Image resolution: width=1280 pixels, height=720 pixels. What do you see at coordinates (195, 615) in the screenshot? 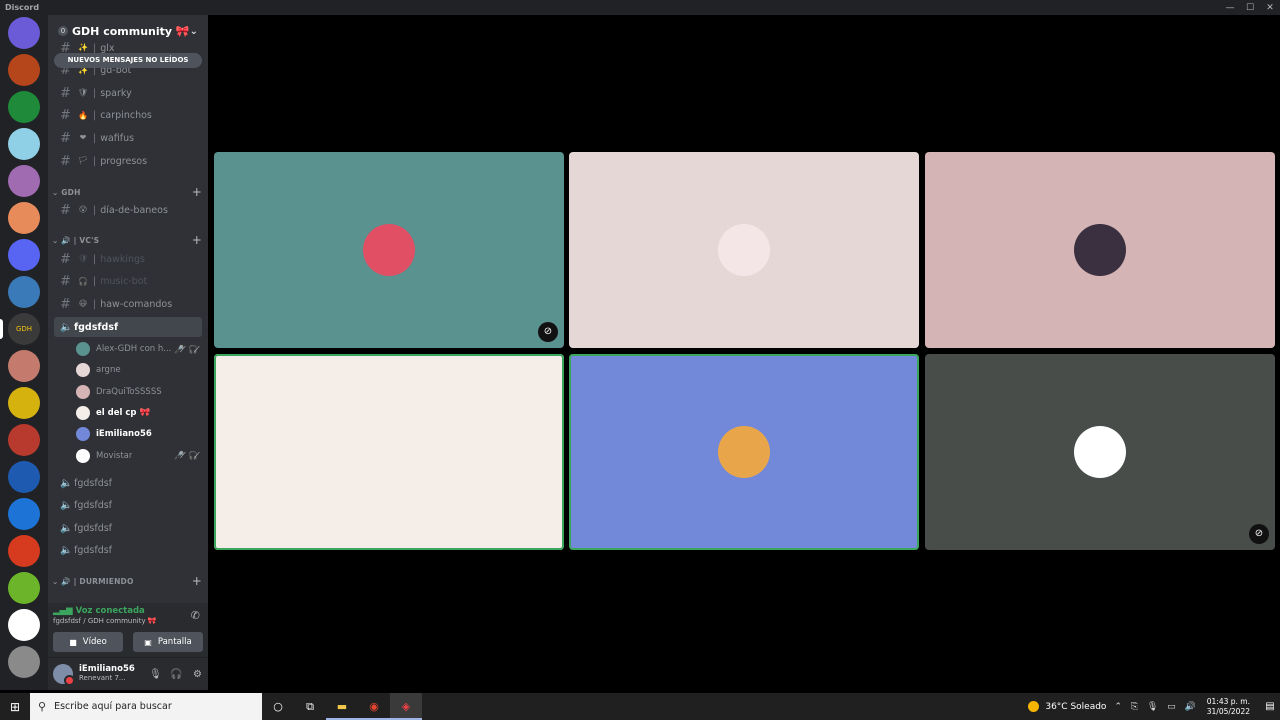
I see `disconnect-icon: ✆` at bounding box center [195, 615].